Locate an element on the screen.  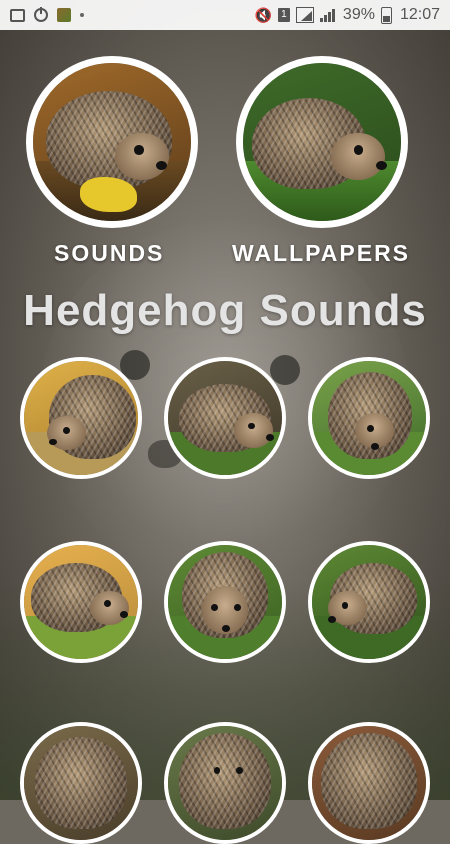
sounds-button is located at coordinates (112, 142).